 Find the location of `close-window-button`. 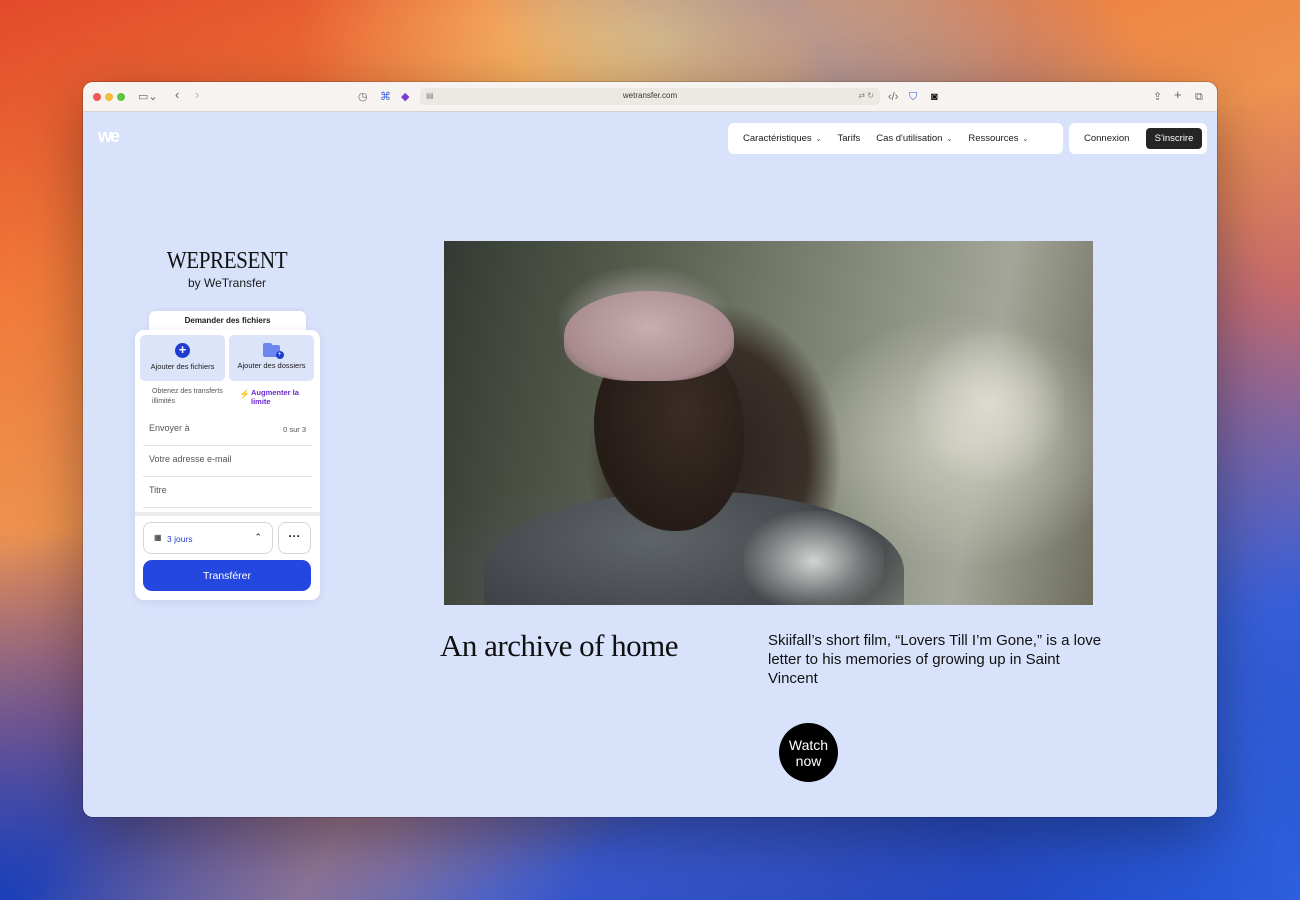

close-window-button is located at coordinates (97, 97).